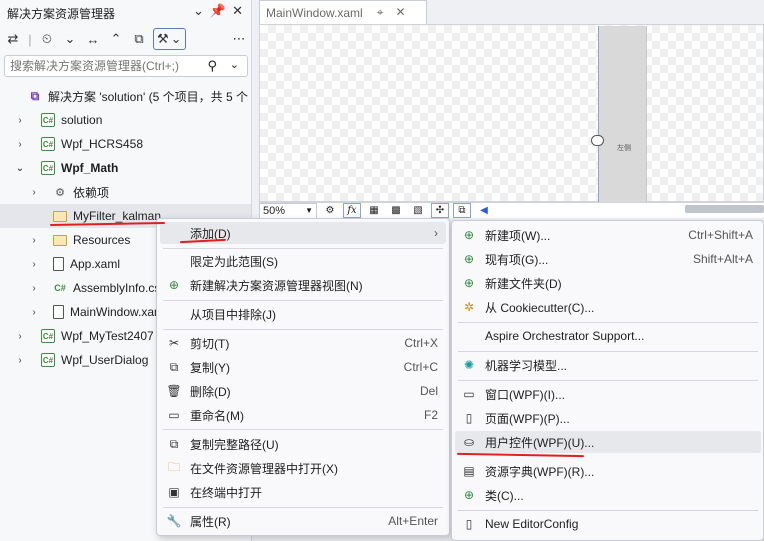 The height and width of the screenshot is (541, 764). What do you see at coordinates (173, 466) in the screenshot?
I see `open-folder-icon: 🗀` at bounding box center [173, 466].